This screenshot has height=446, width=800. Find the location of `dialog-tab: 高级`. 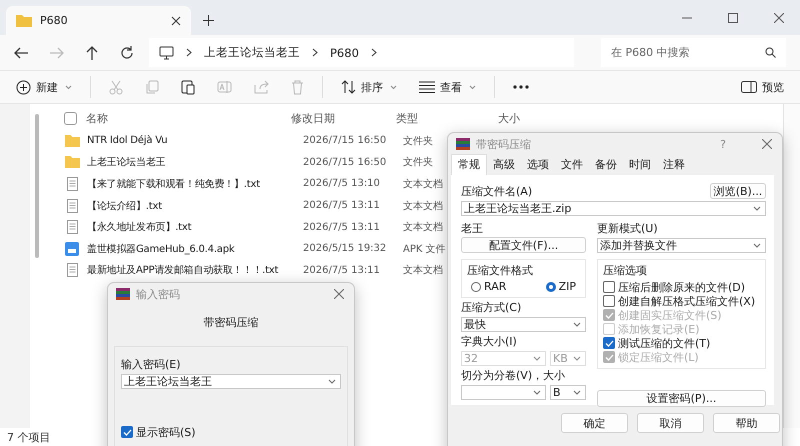

dialog-tab: 高级 is located at coordinates (504, 165).